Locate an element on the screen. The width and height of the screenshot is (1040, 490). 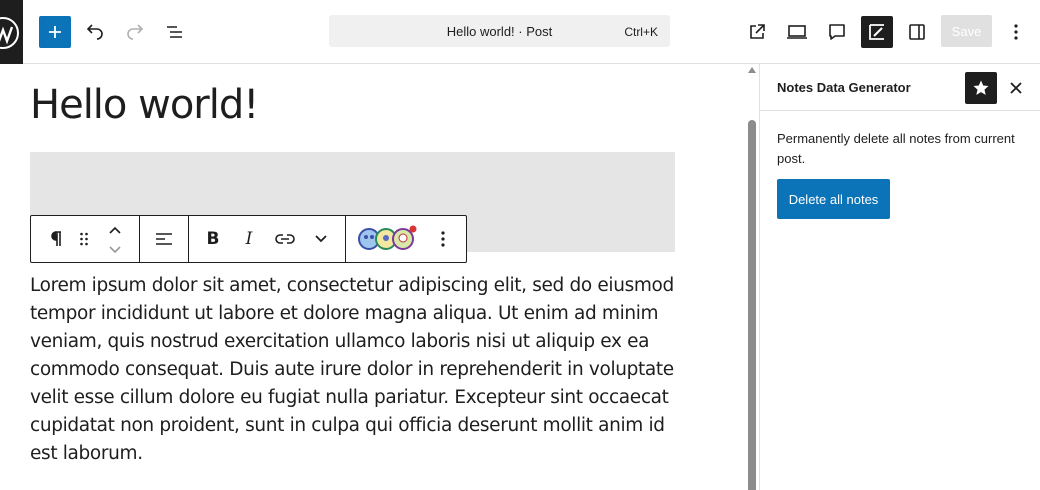
redo-icon is located at coordinates (135, 32).